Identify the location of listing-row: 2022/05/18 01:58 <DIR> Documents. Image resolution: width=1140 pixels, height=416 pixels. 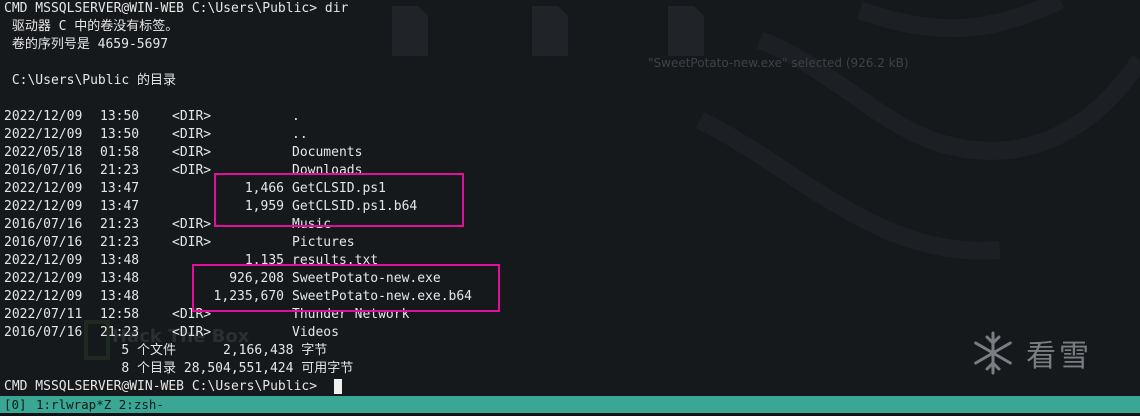
(354, 153).